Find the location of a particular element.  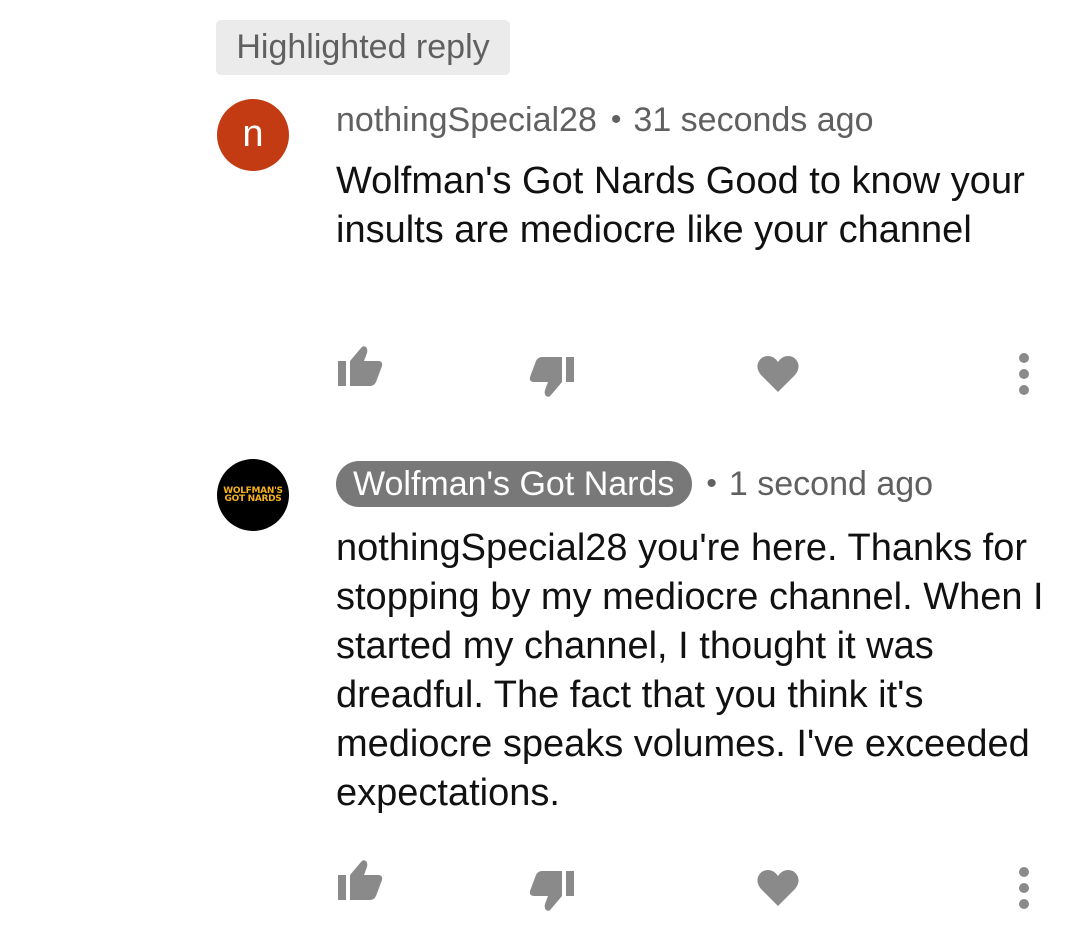

channel-logo-text: GOT NARDS is located at coordinates (253, 499).